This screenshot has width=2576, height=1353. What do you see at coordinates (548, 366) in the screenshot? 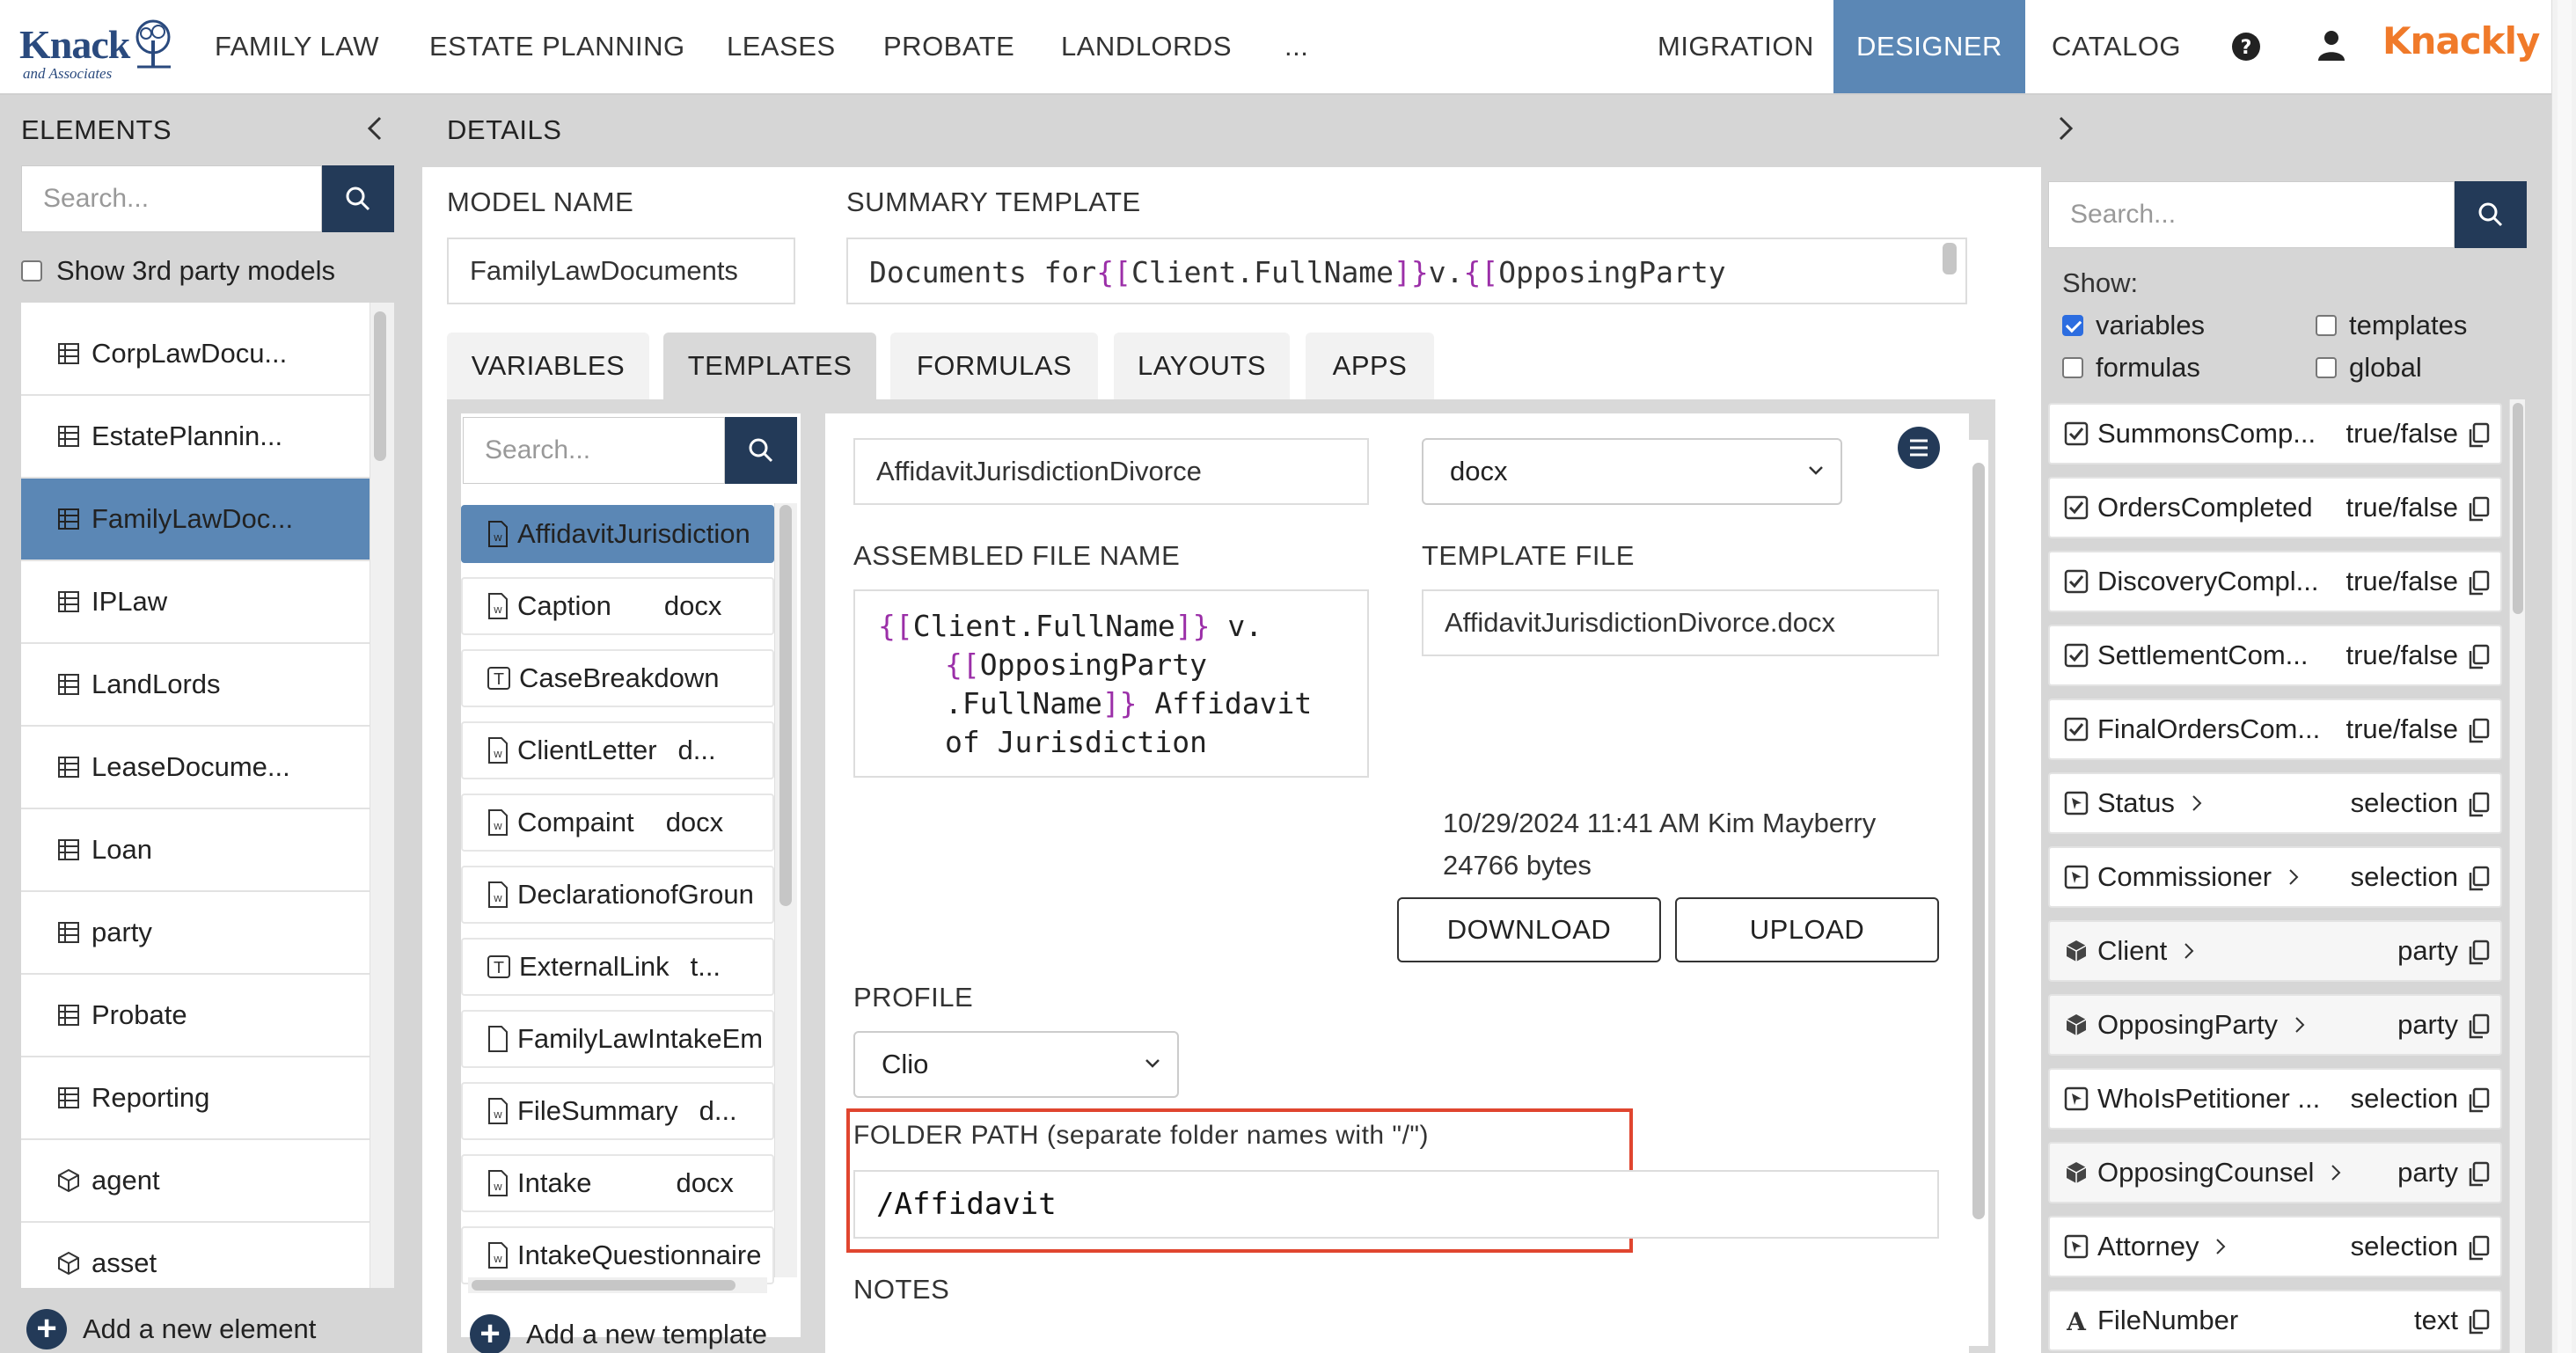
I see `tab-variables: VARIABLES` at bounding box center [548, 366].